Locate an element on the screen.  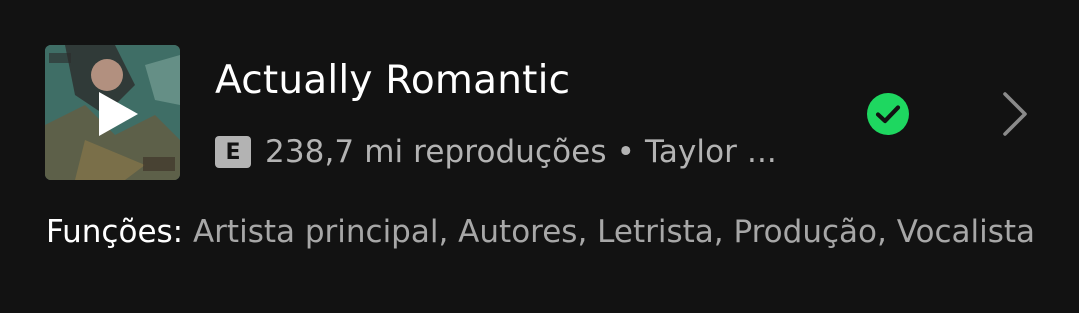
chevron-right-icon is located at coordinates (1016, 114).